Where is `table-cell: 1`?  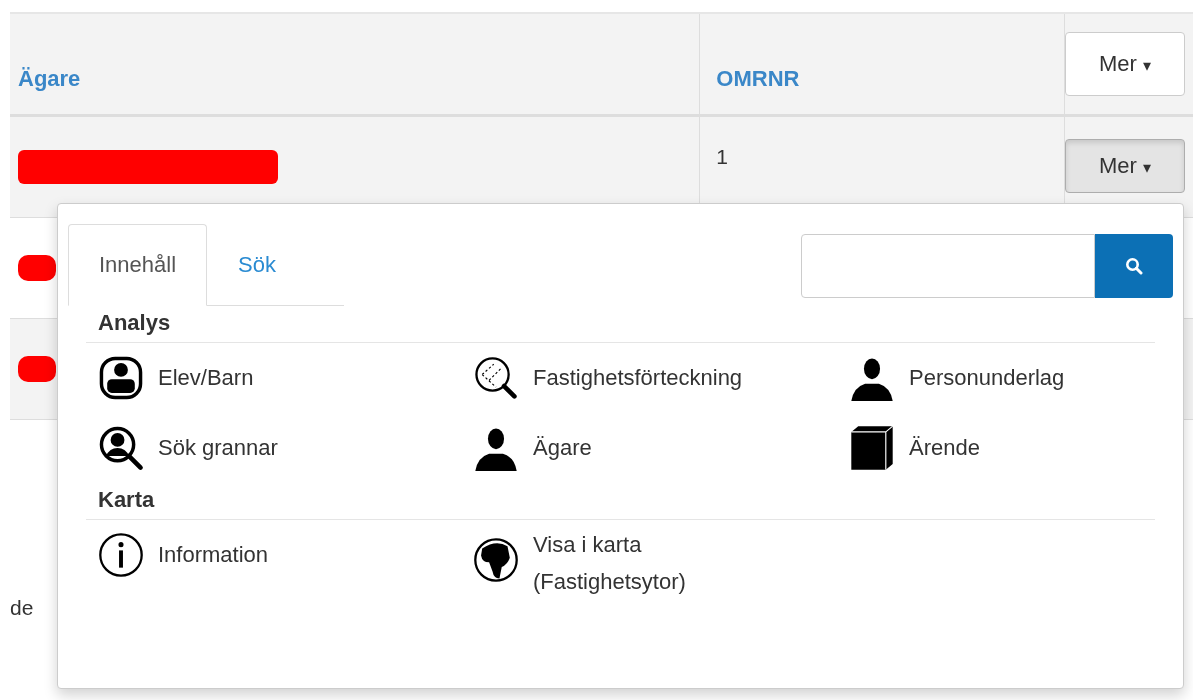
table-cell: 1 is located at coordinates (722, 157).